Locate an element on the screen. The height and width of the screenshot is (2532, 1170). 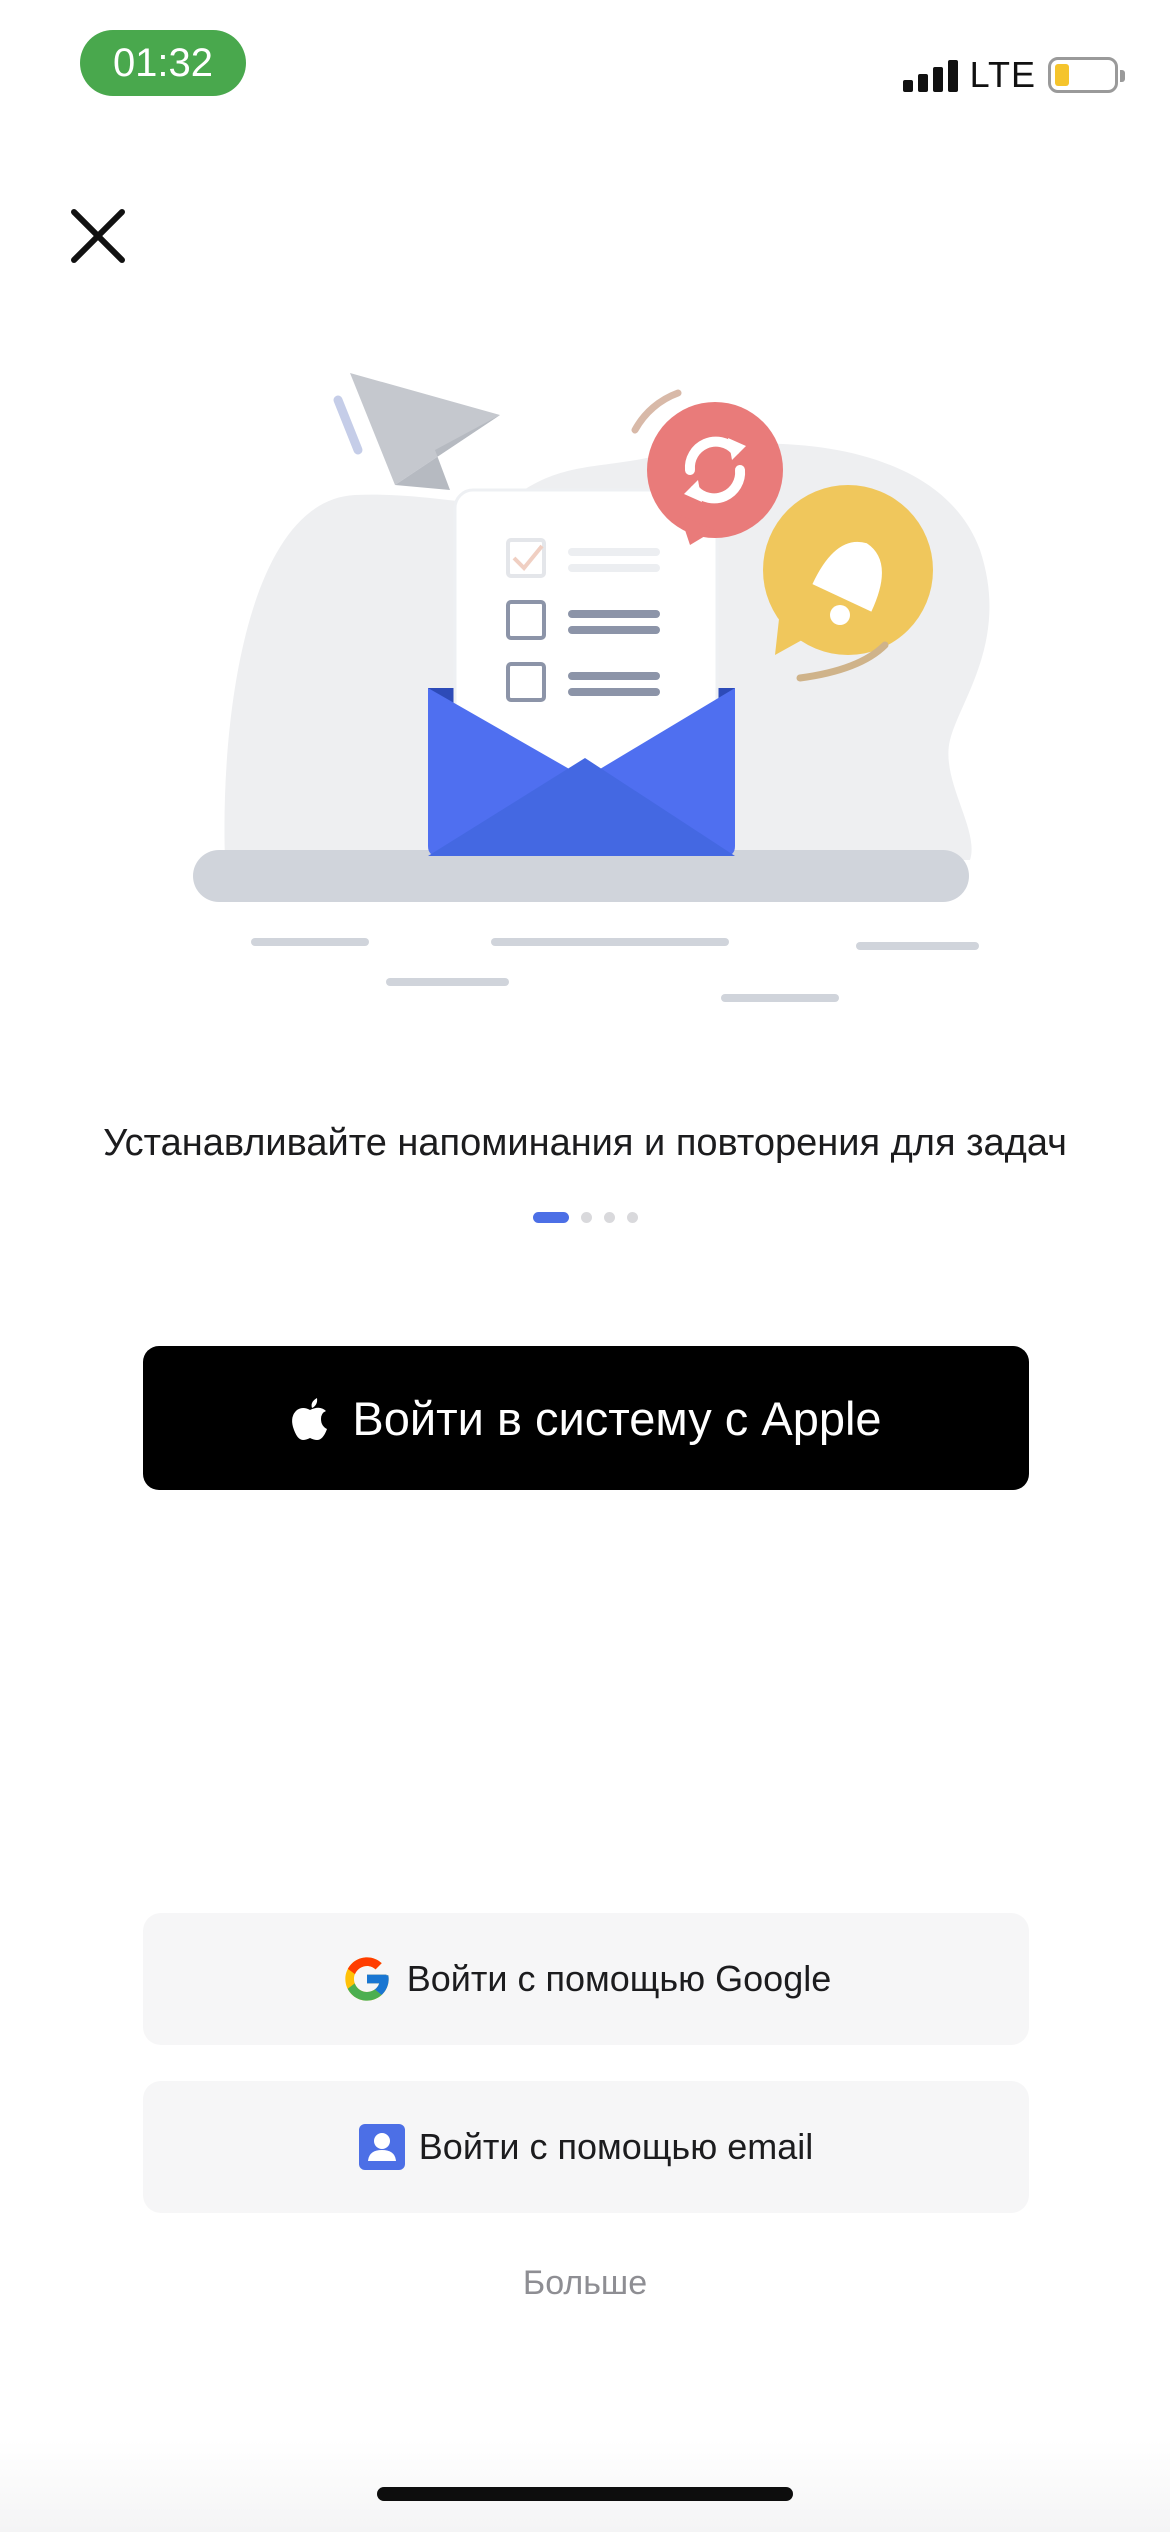
status-time: 01:32 is located at coordinates (163, 63).